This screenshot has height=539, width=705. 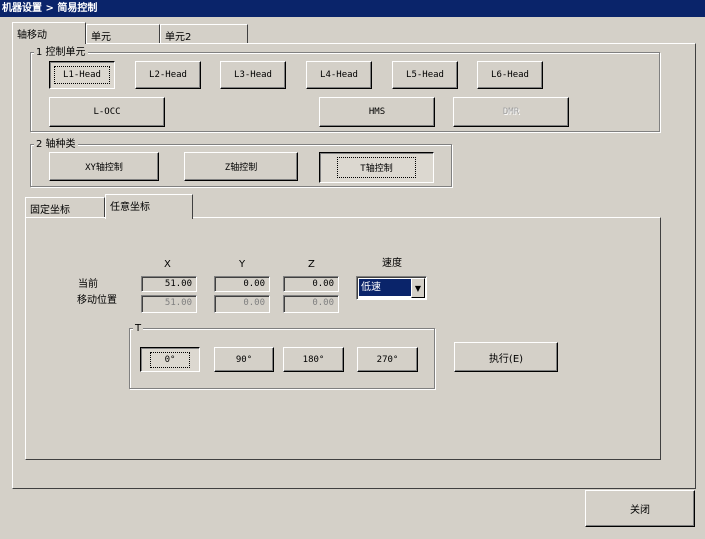 I want to click on l6-head-button: L6-Head, so click(x=510, y=75).